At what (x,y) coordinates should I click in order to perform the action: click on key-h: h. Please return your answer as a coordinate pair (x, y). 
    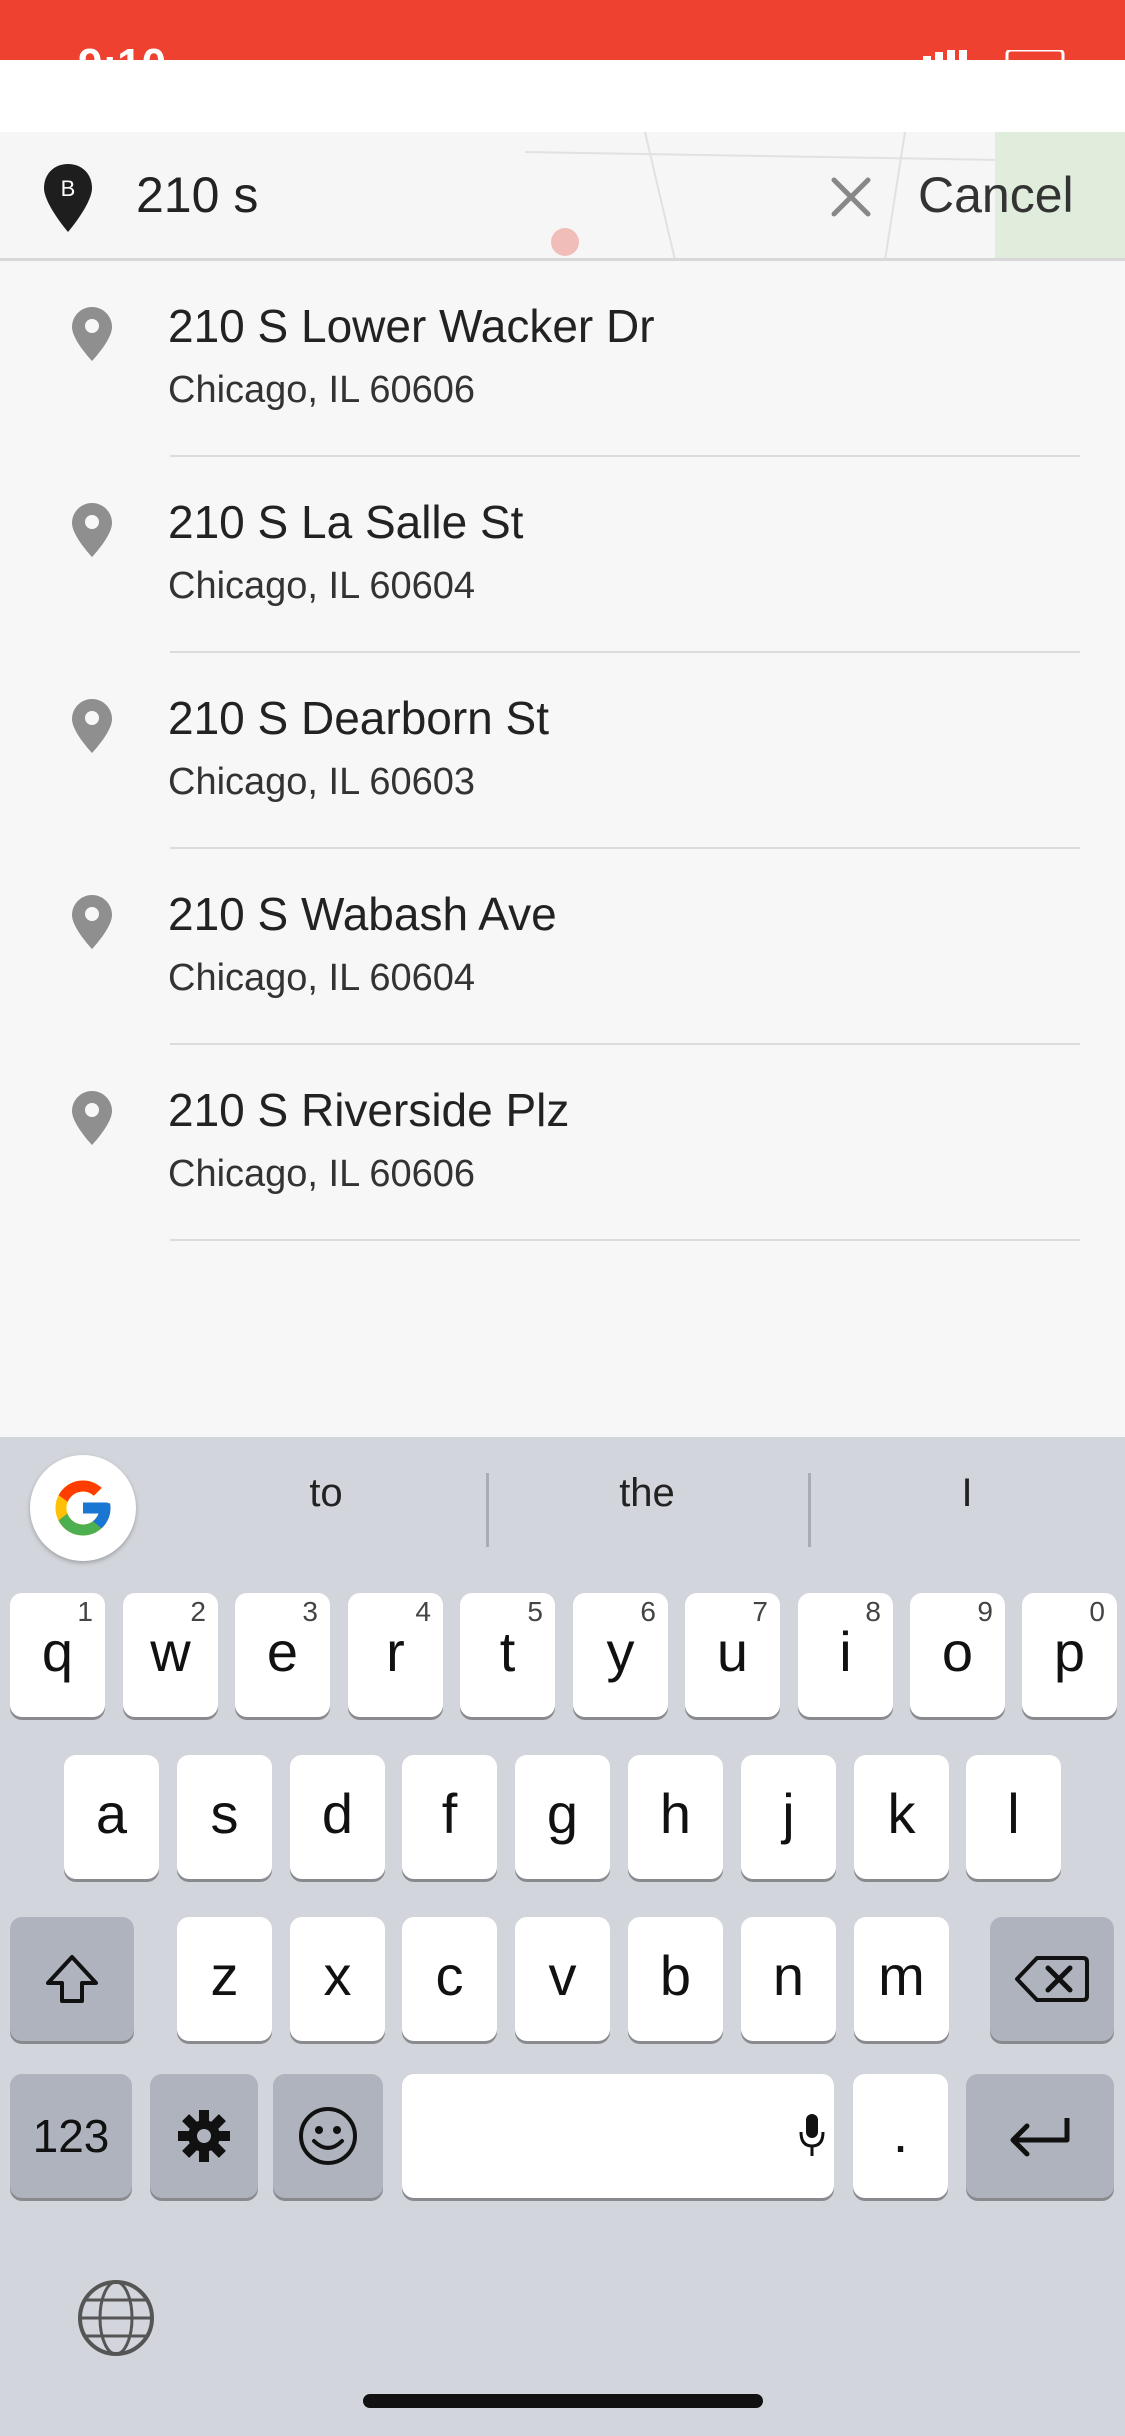
    Looking at the image, I should click on (675, 1817).